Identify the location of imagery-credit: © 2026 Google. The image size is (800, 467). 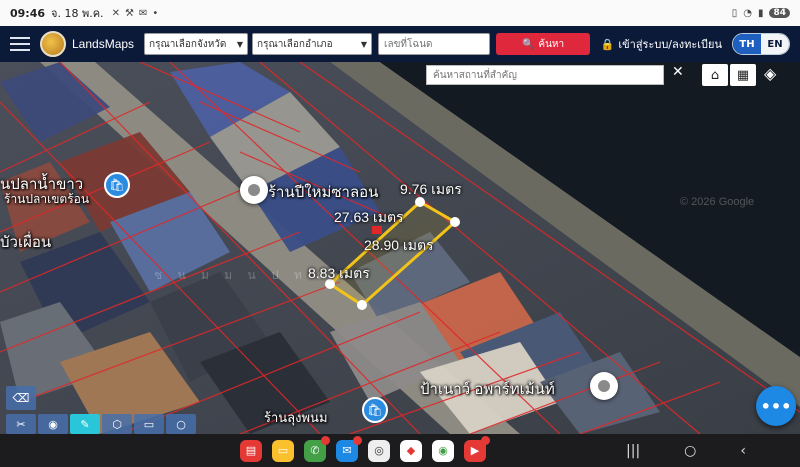
(717, 202).